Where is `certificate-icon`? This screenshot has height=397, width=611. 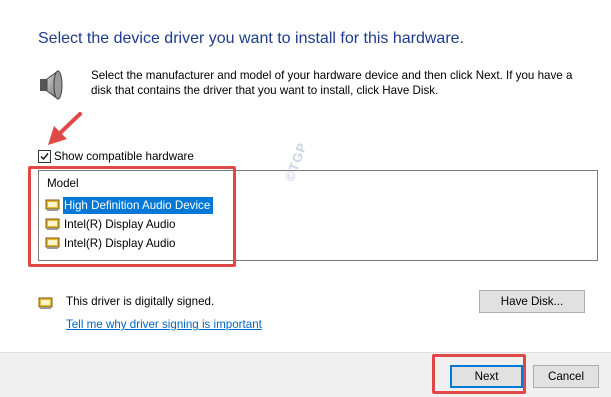
certificate-icon is located at coordinates (45, 303).